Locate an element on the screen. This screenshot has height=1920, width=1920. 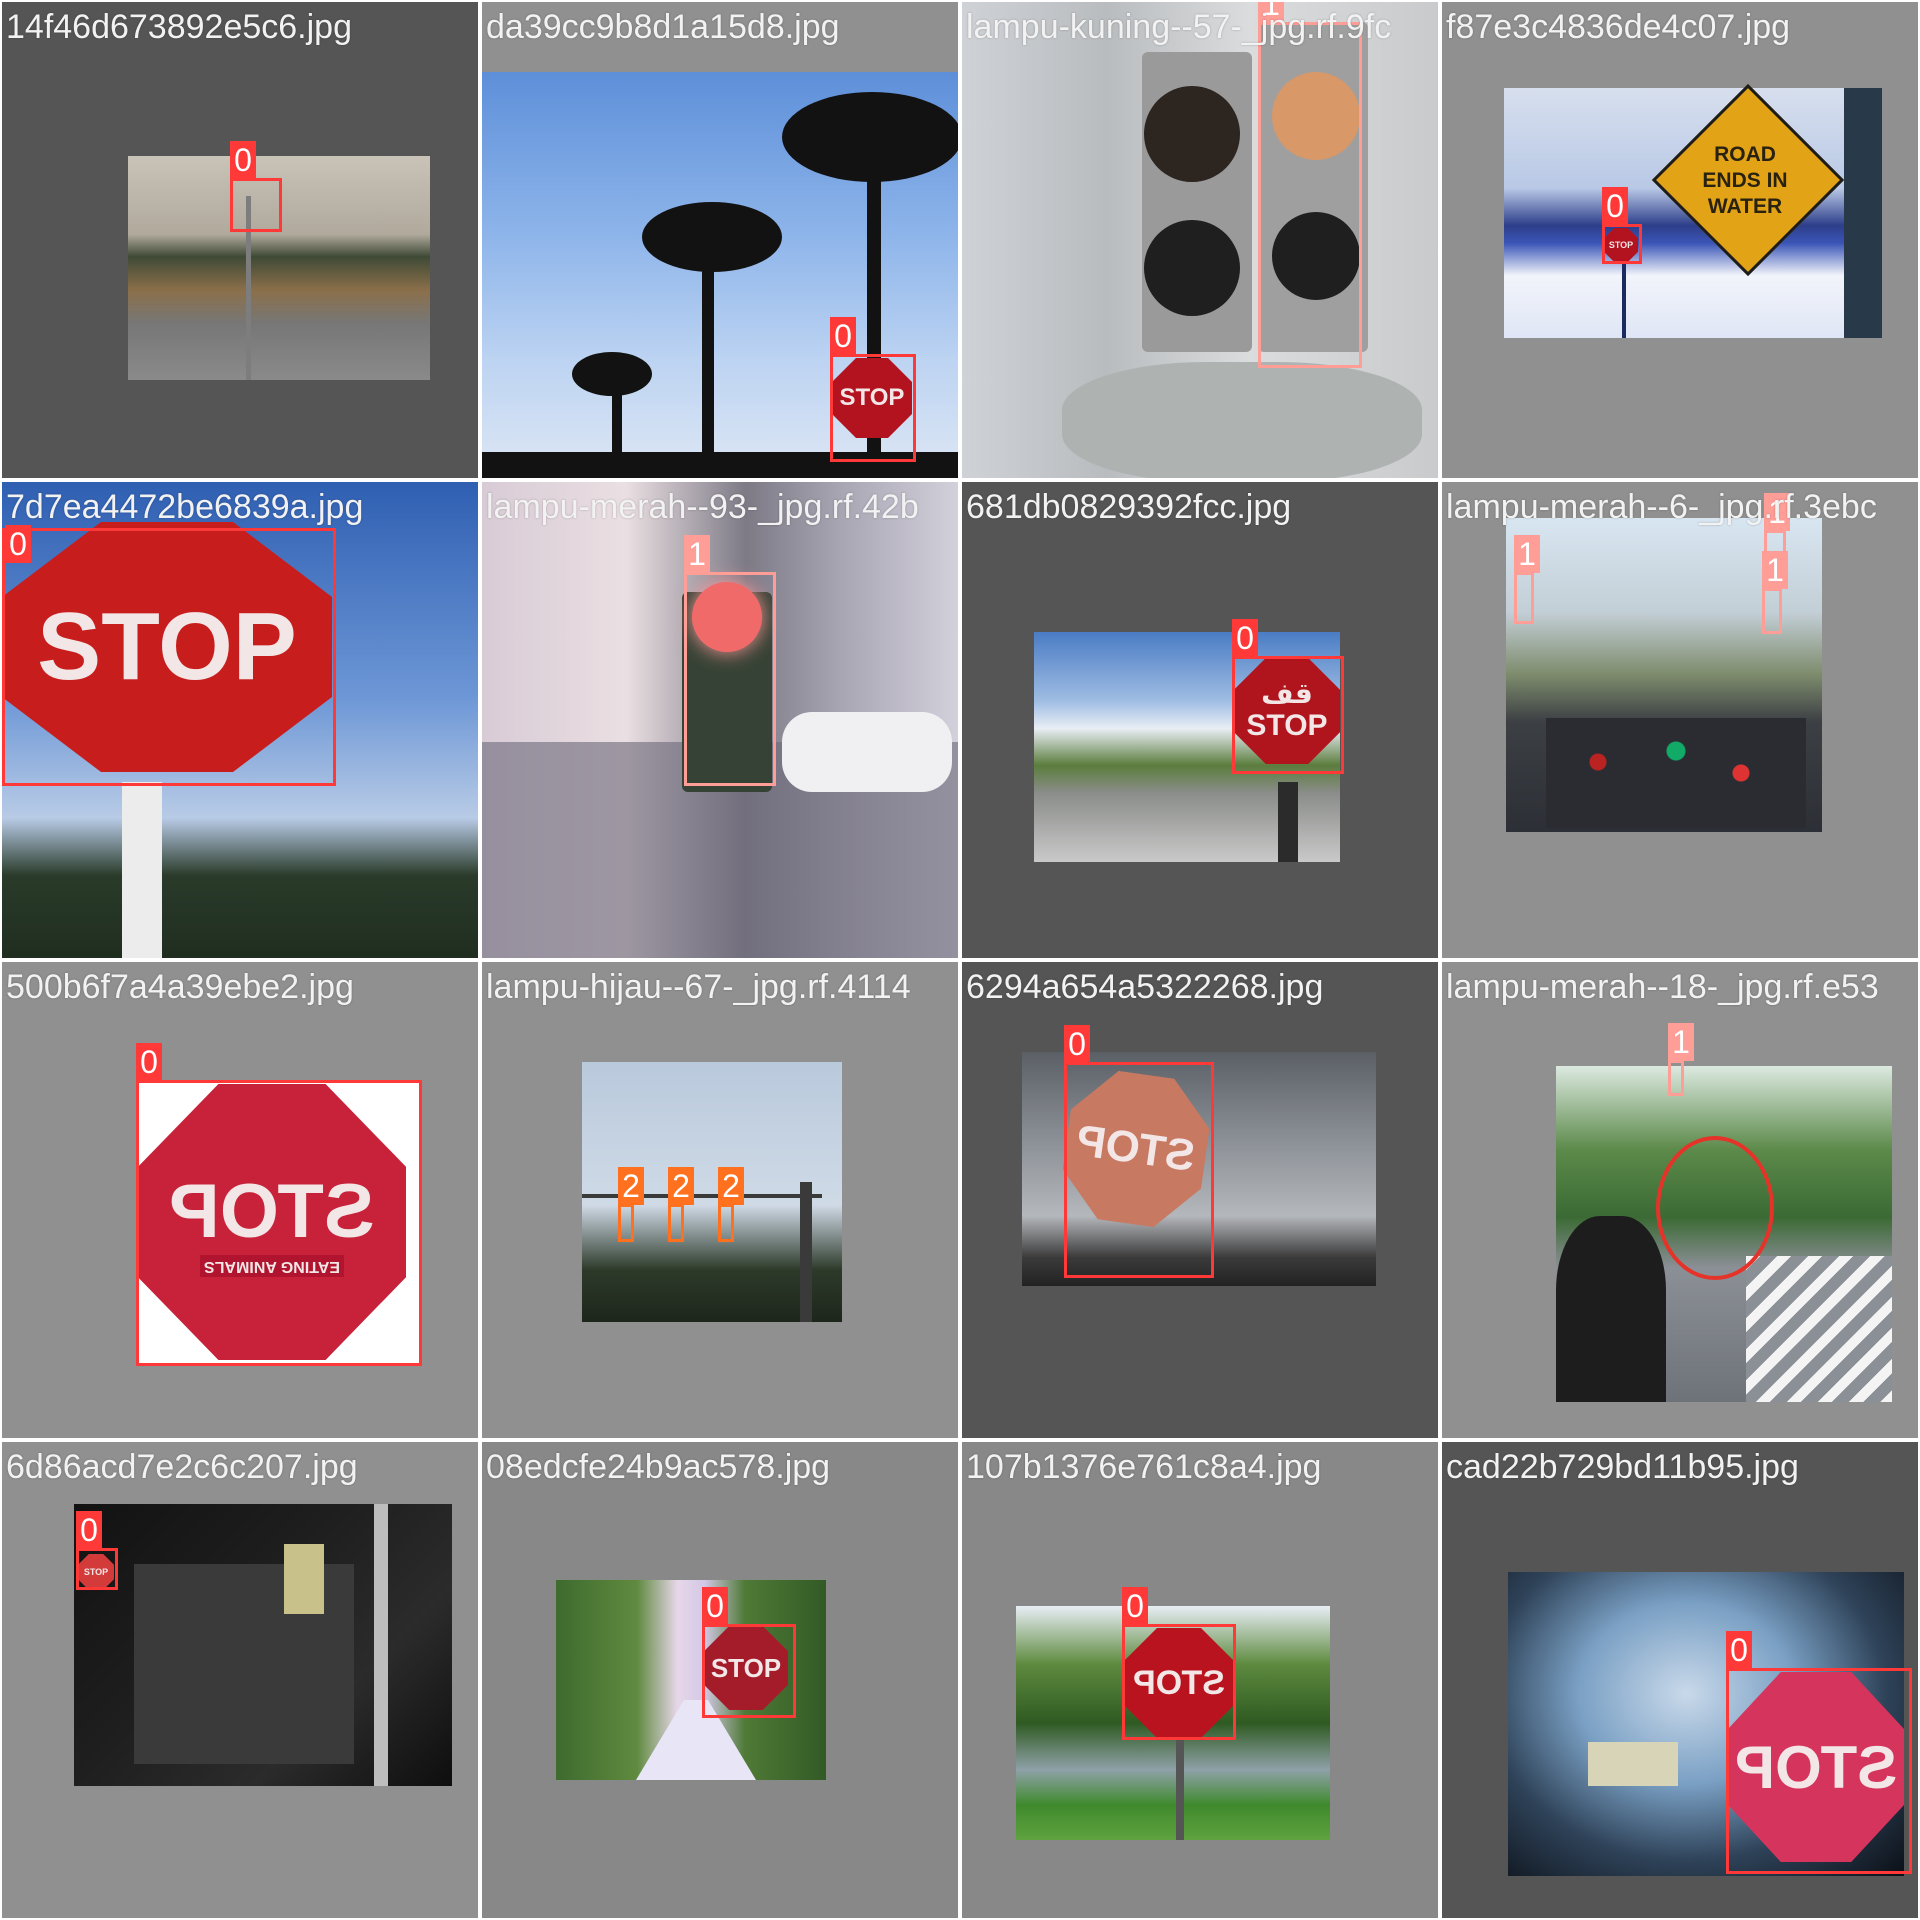
tile-da39cc9b8d1a15d8: da39cc9b8d1a15d8.jpg STOP 0 is located at coordinates (720, 240).